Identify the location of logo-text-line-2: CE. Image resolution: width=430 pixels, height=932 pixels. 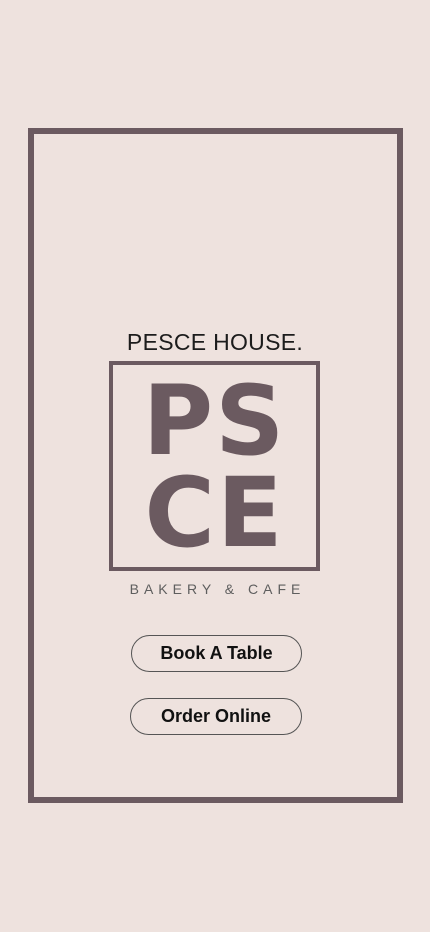
(214, 513).